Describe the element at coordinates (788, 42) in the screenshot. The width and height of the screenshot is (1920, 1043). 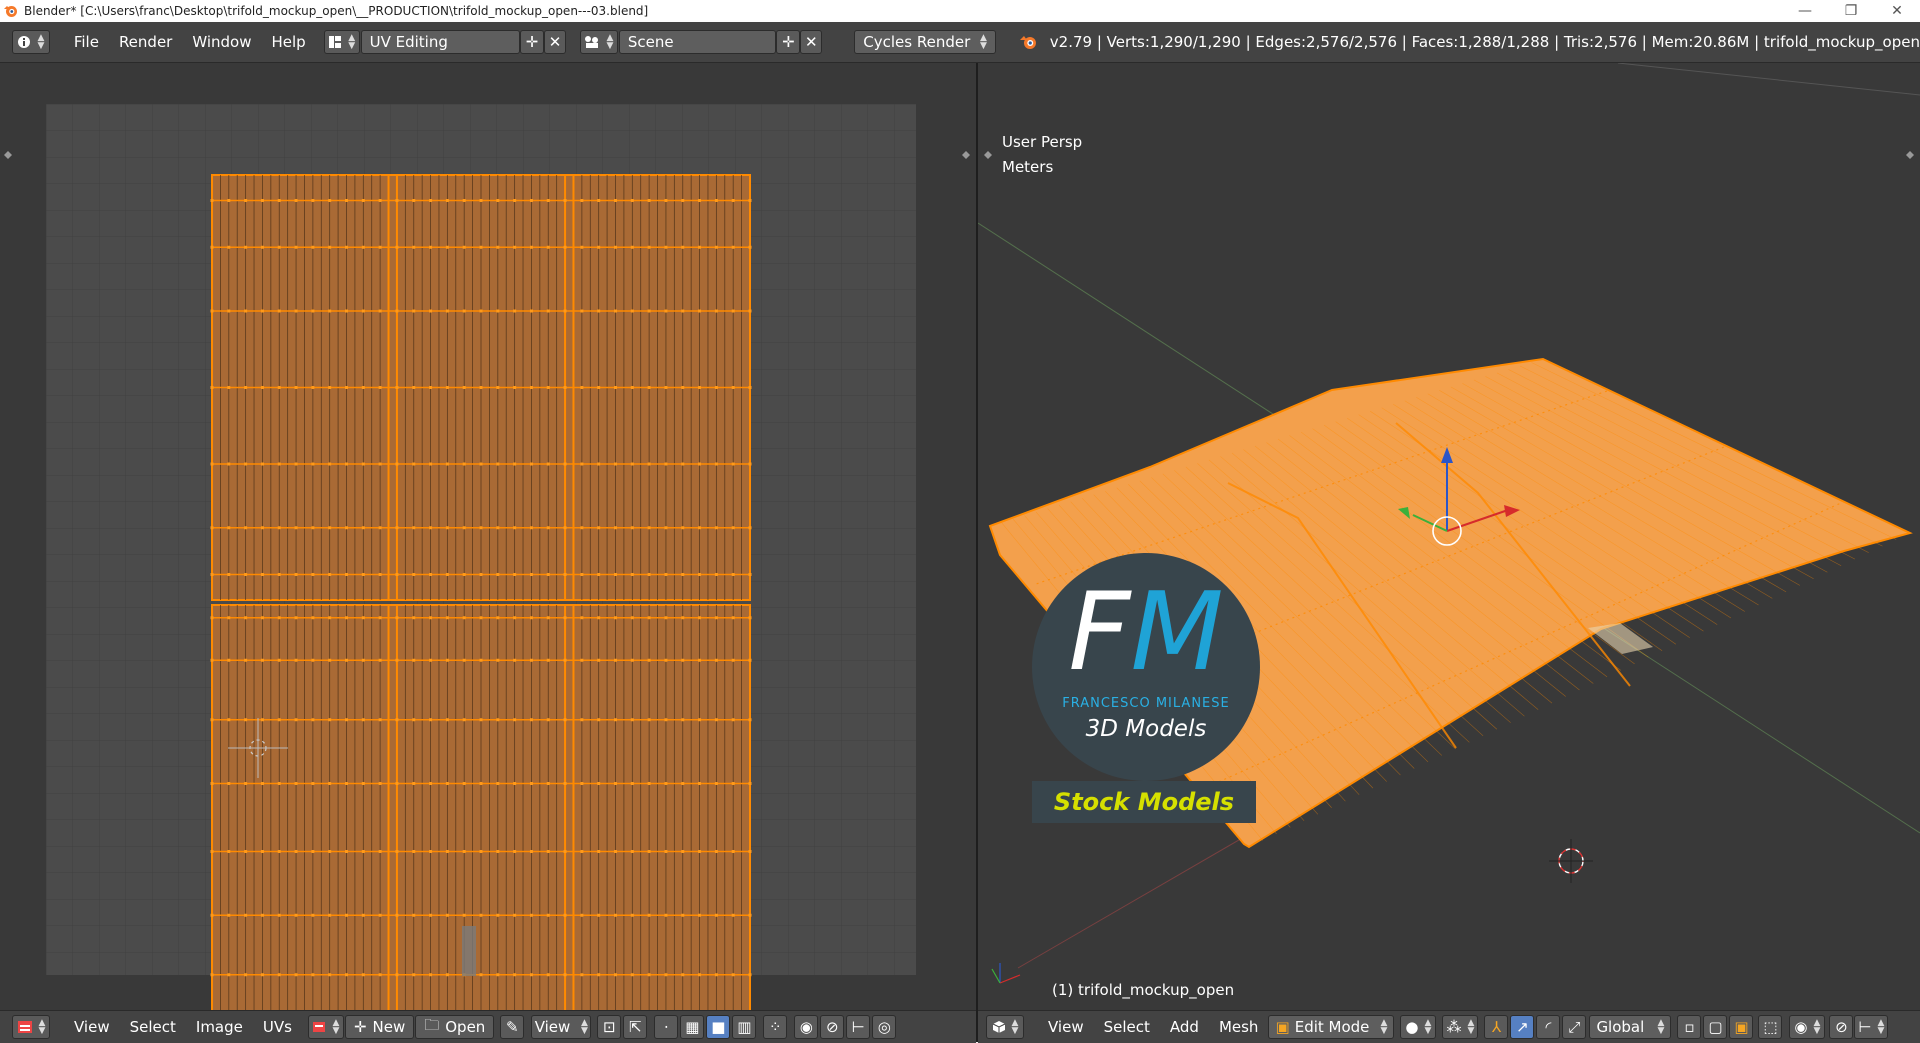
I see `add-scene-button: ✛` at that location.